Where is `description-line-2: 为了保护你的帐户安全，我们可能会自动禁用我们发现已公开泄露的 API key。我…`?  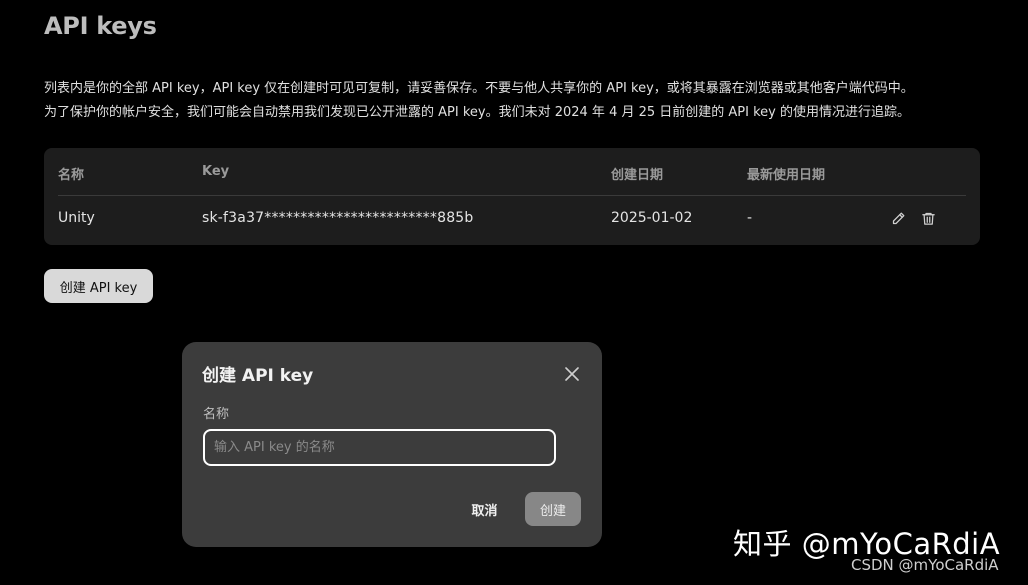 description-line-2: 为了保护你的帐户安全，我们可能会自动禁用我们发现已公开泄露的 API key。我… is located at coordinates (477, 112).